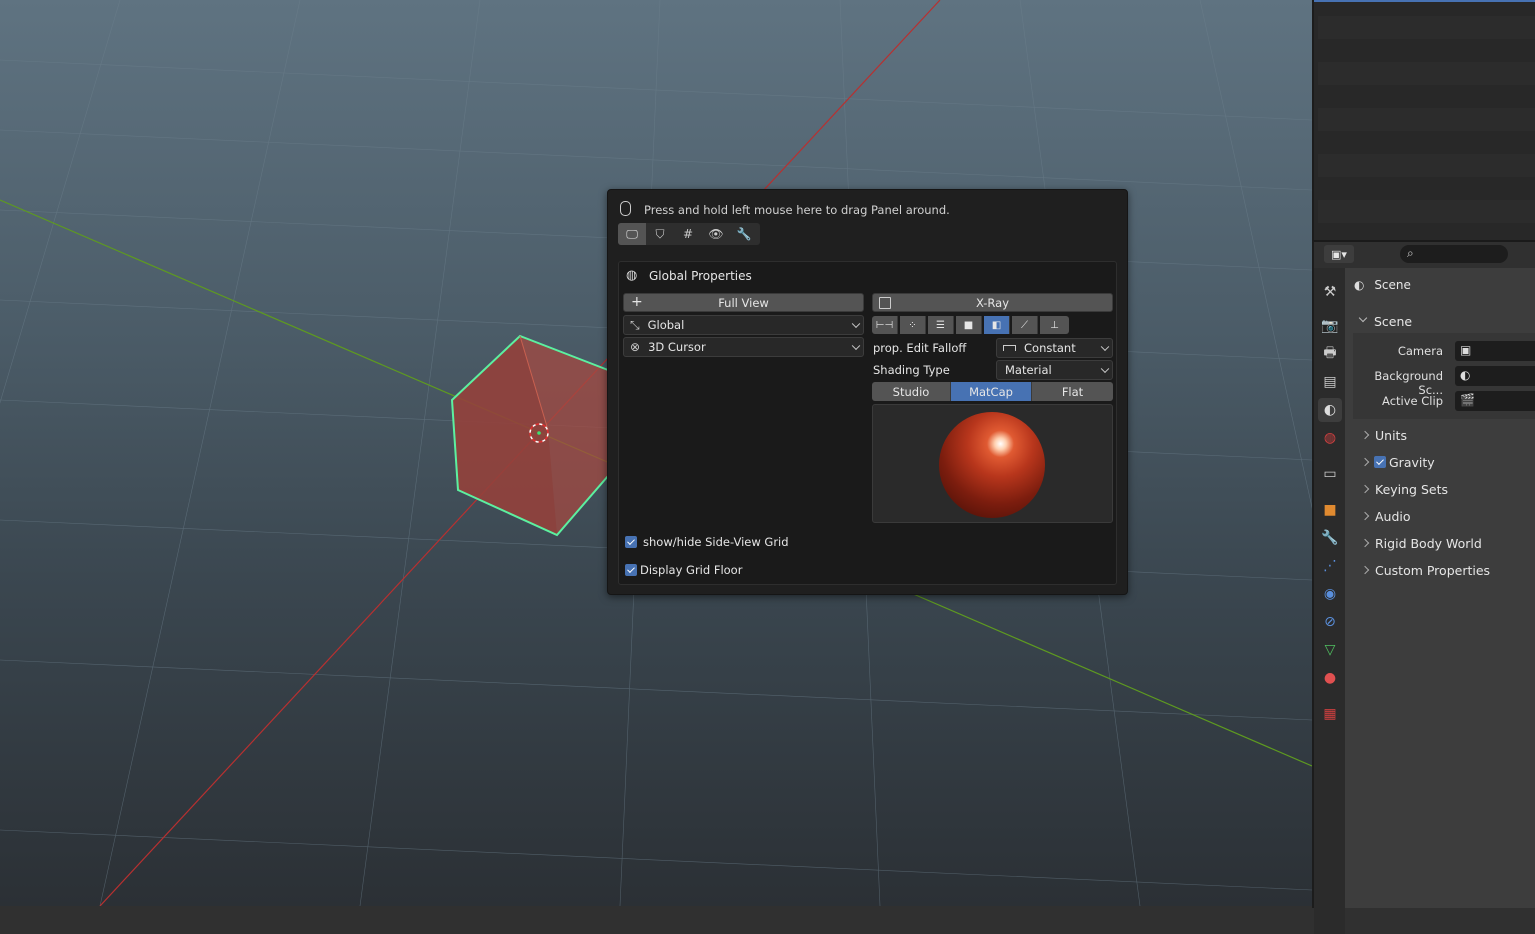 The width and height of the screenshot is (1535, 934). I want to click on mouse-icon, so click(625, 208).